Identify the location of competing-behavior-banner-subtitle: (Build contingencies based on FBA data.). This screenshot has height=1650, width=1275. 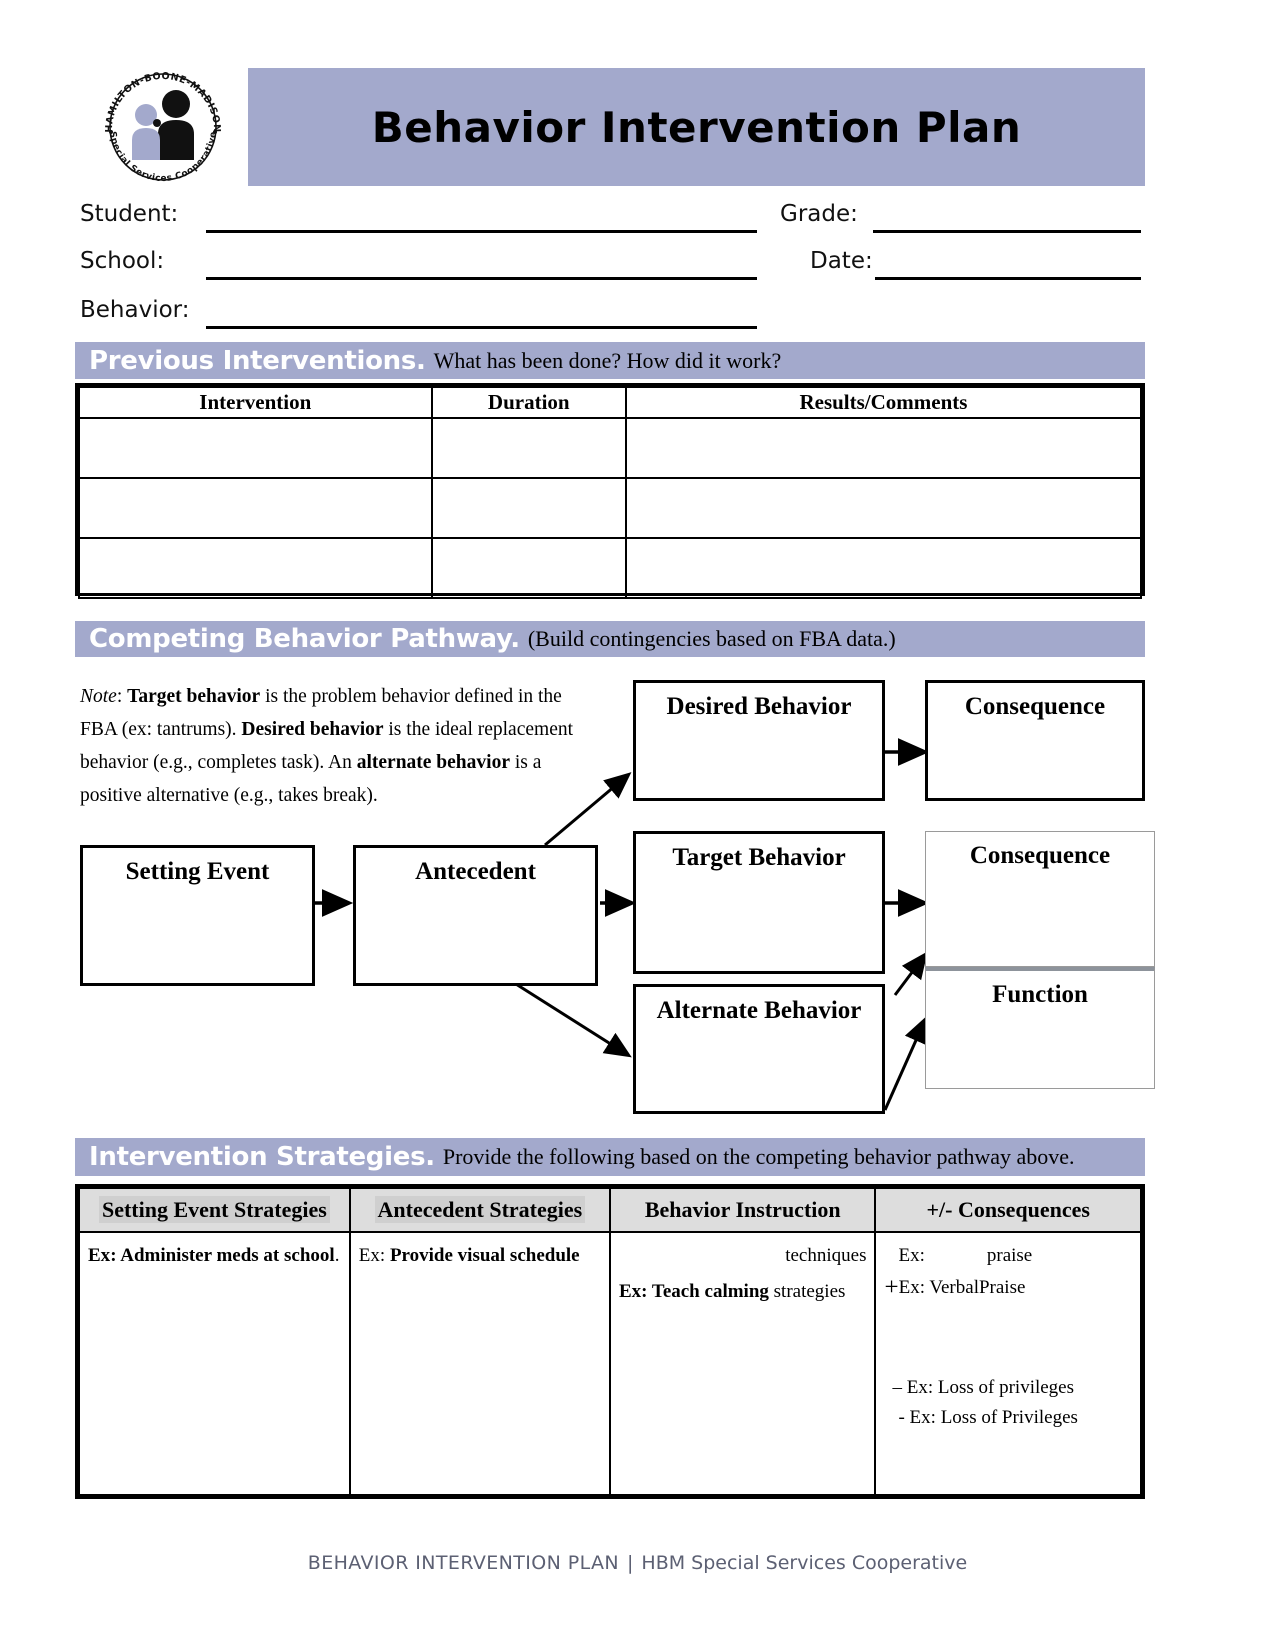
(711, 638).